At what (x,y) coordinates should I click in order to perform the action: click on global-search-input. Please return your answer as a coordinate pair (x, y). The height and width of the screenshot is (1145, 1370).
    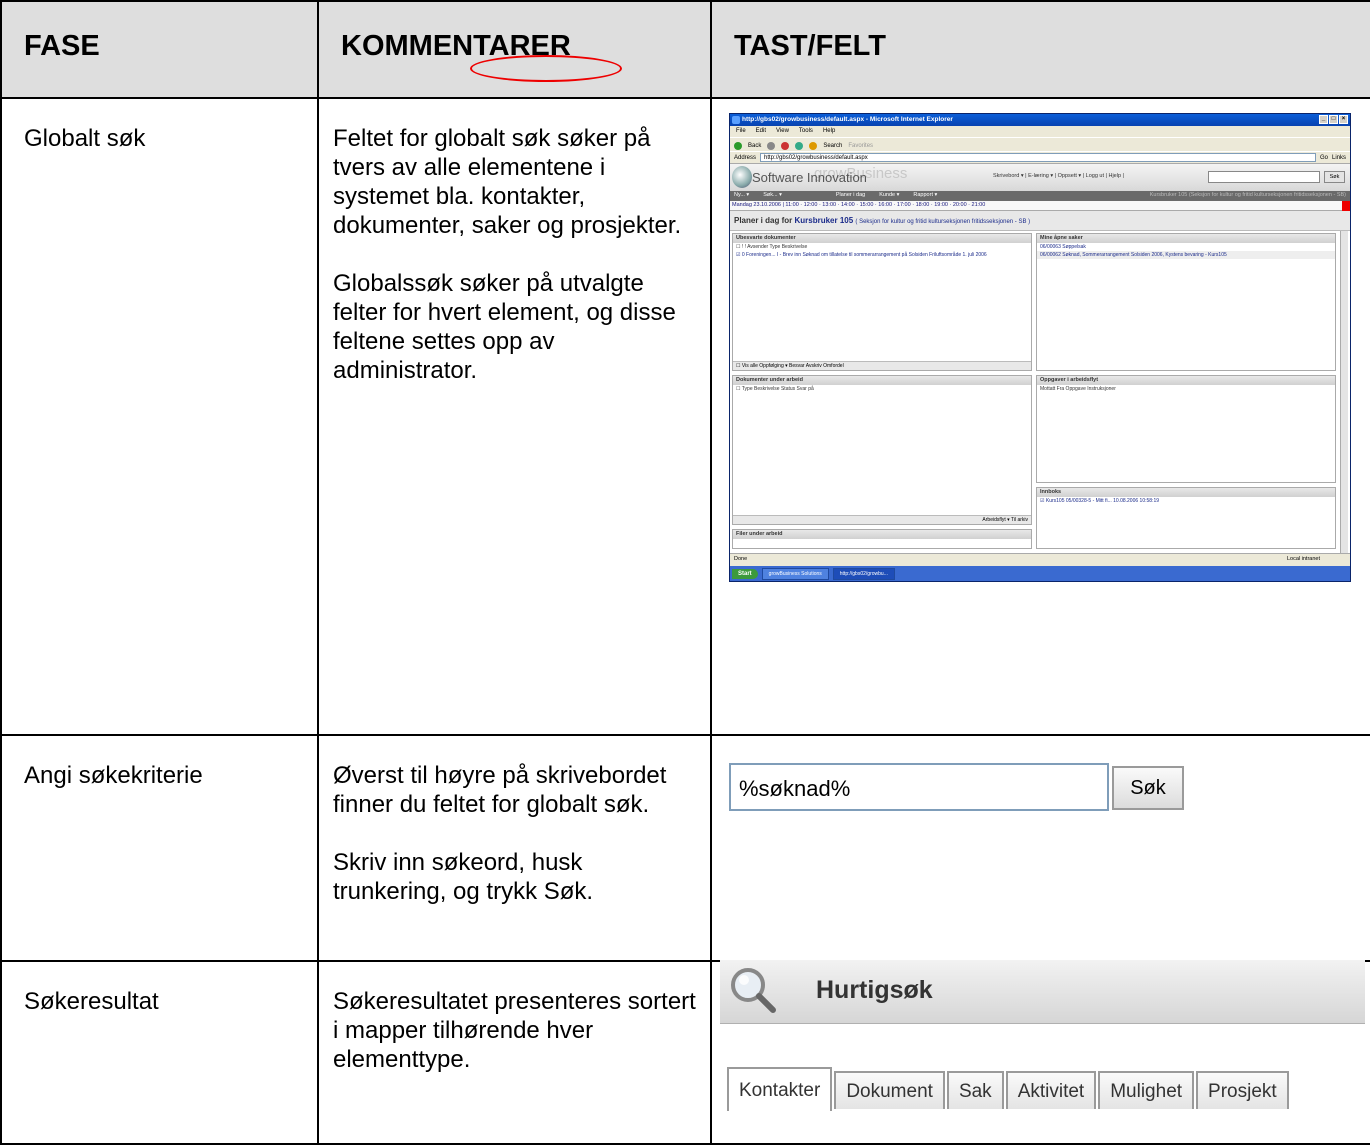
    Looking at the image, I should click on (1264, 177).